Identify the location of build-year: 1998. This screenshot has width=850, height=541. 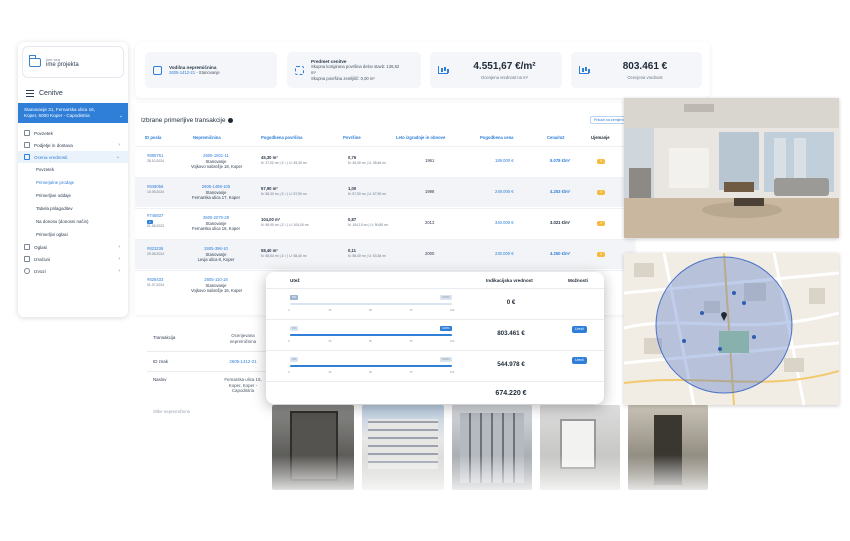
(430, 191).